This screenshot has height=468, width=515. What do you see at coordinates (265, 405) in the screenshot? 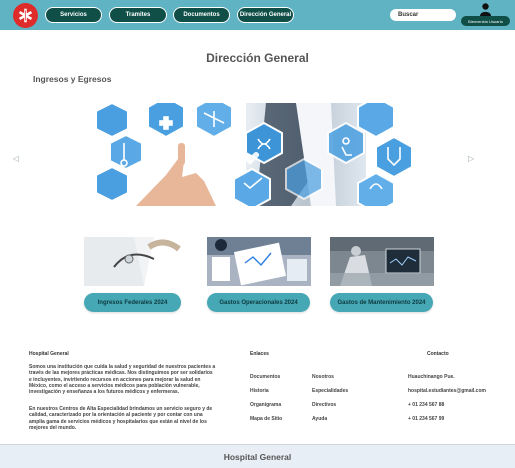
I see `footer-link-organigrama: Organigrama` at bounding box center [265, 405].